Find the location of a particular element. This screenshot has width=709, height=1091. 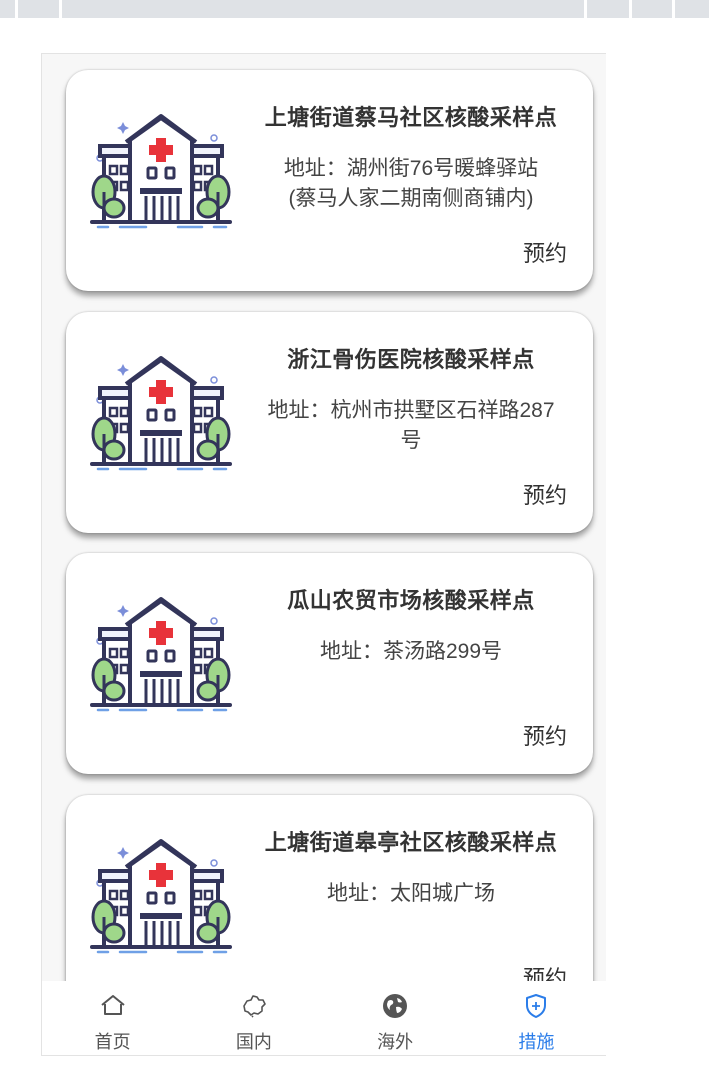

tab-measures: 措施 is located at coordinates (536, 1018).